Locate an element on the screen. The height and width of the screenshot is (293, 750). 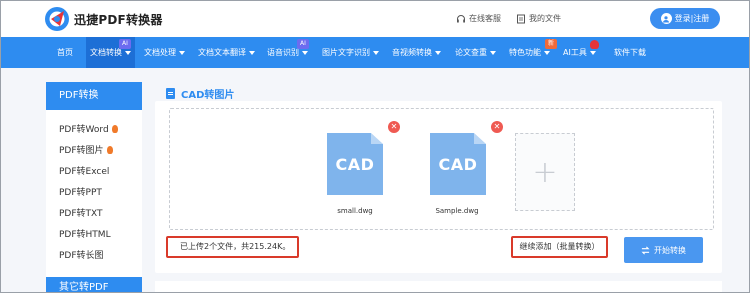
continue-add-button: 继续添加（批量转换） is located at coordinates (559, 247).